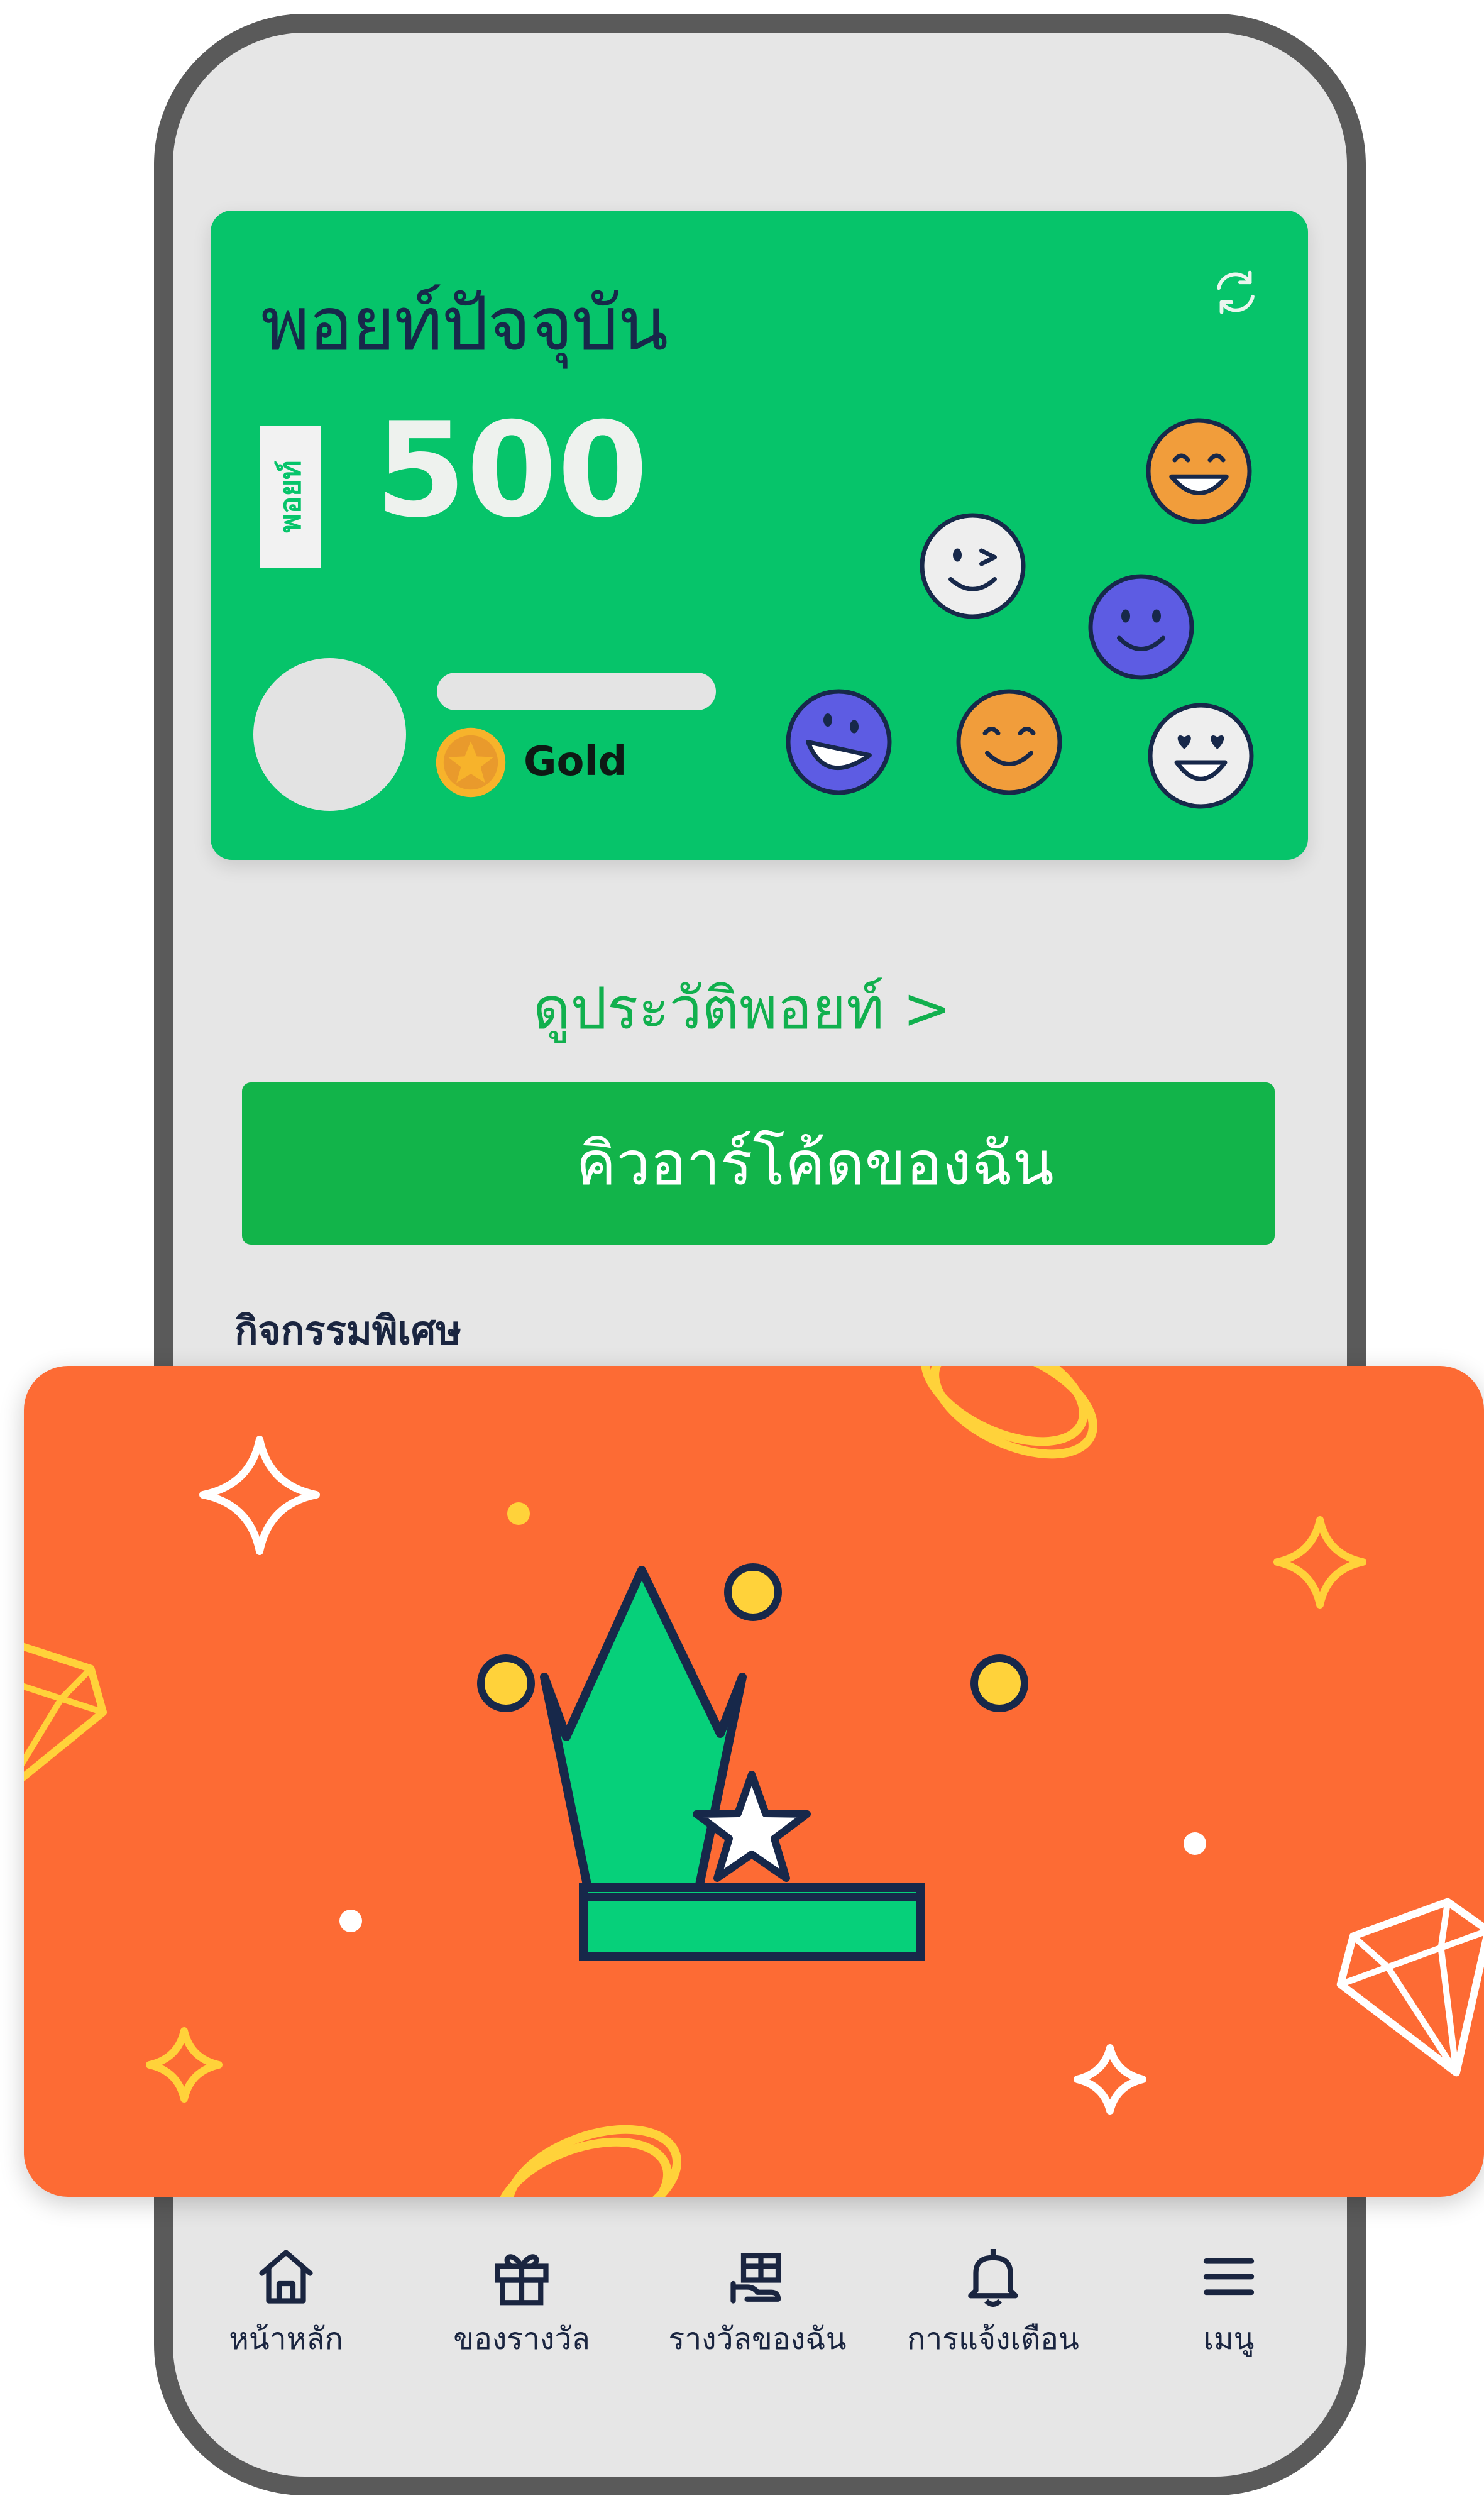  What do you see at coordinates (575, 762) in the screenshot?
I see `tier-label: Gold` at bounding box center [575, 762].